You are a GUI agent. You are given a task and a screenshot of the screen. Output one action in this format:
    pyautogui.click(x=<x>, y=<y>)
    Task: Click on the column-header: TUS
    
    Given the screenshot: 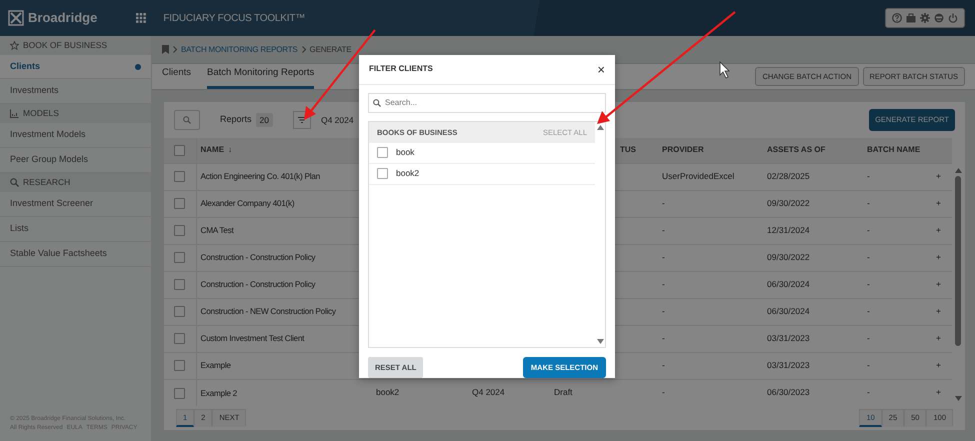 What is the action you would take?
    pyautogui.click(x=628, y=149)
    